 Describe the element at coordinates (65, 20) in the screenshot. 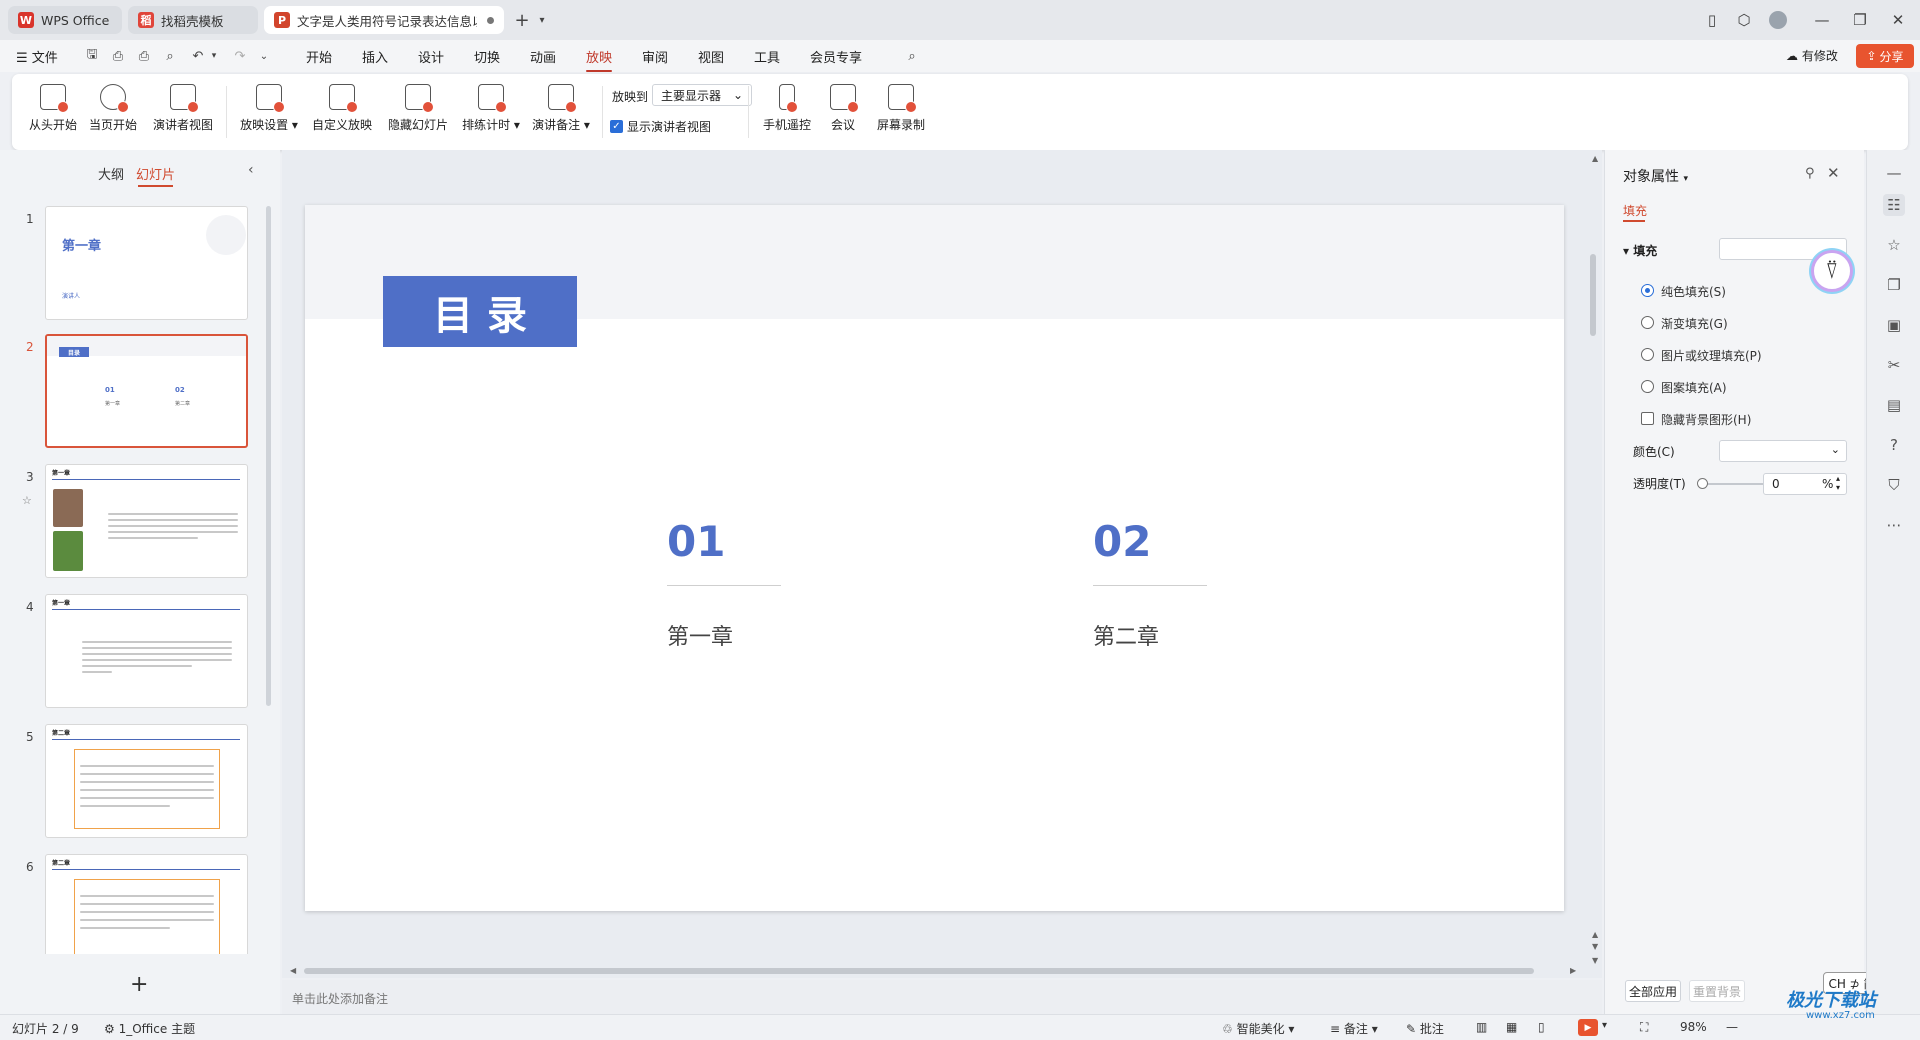

I see `tab-wps-office: W WPS Office` at that location.